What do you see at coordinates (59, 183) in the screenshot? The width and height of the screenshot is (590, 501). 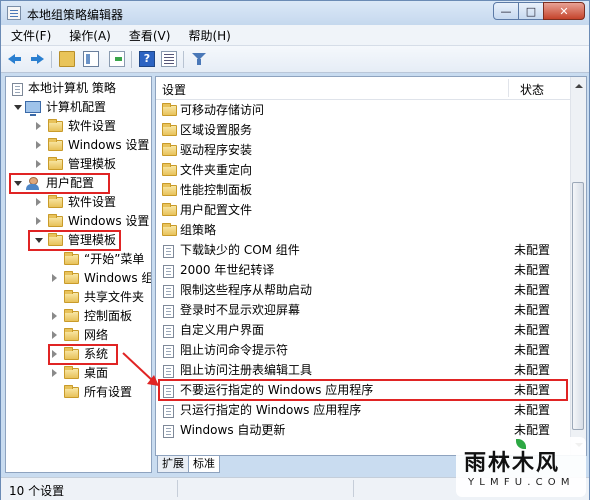 I see `highlight-user-config` at bounding box center [59, 183].